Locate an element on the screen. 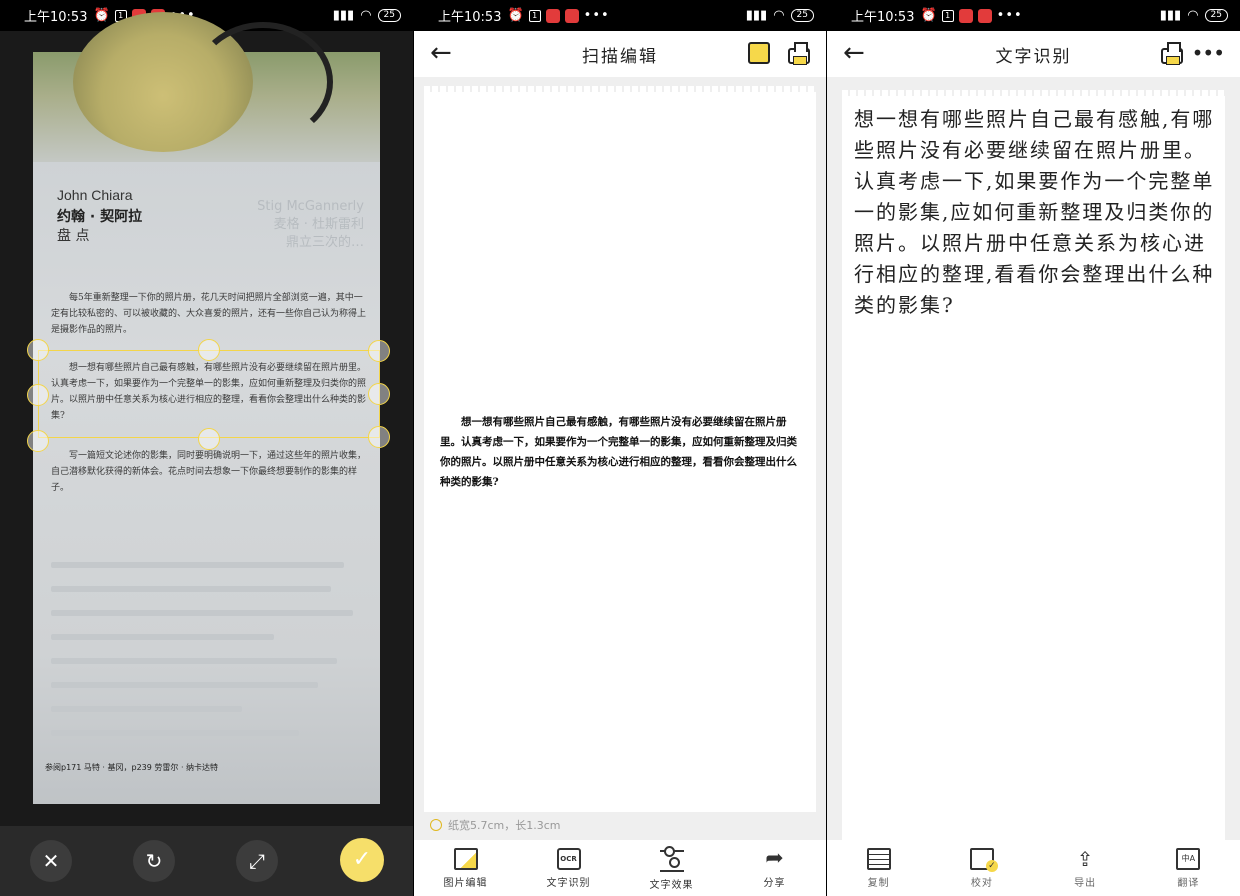 This screenshot has width=1240, height=896. proofread-icon is located at coordinates (983, 859).